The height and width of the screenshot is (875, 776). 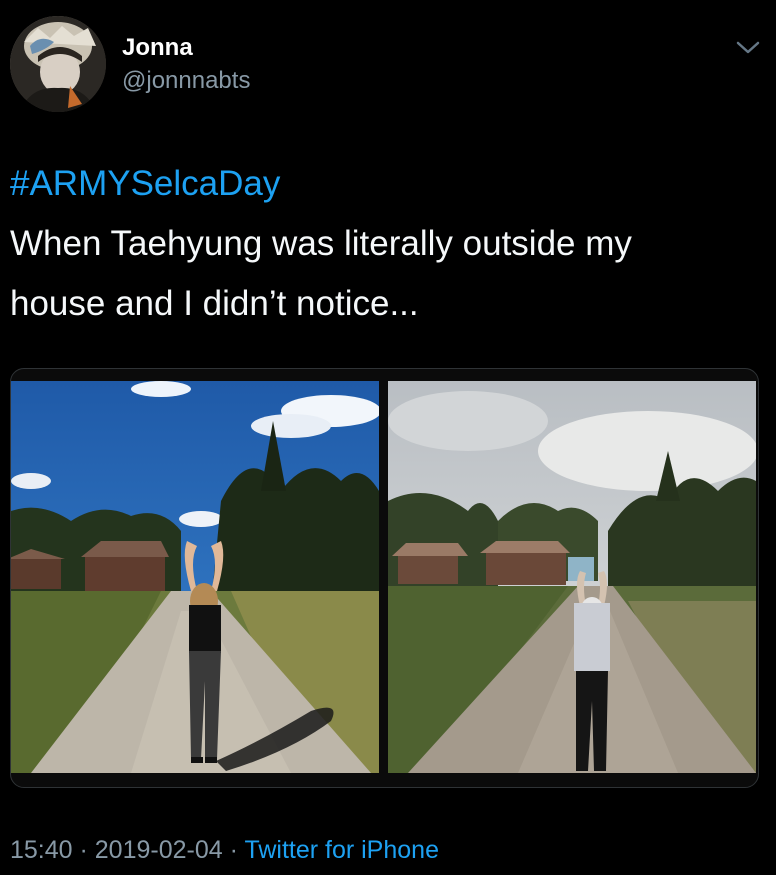 I want to click on tweet-text-line-1: When Taehyung was literally outside my, so click(x=321, y=243).